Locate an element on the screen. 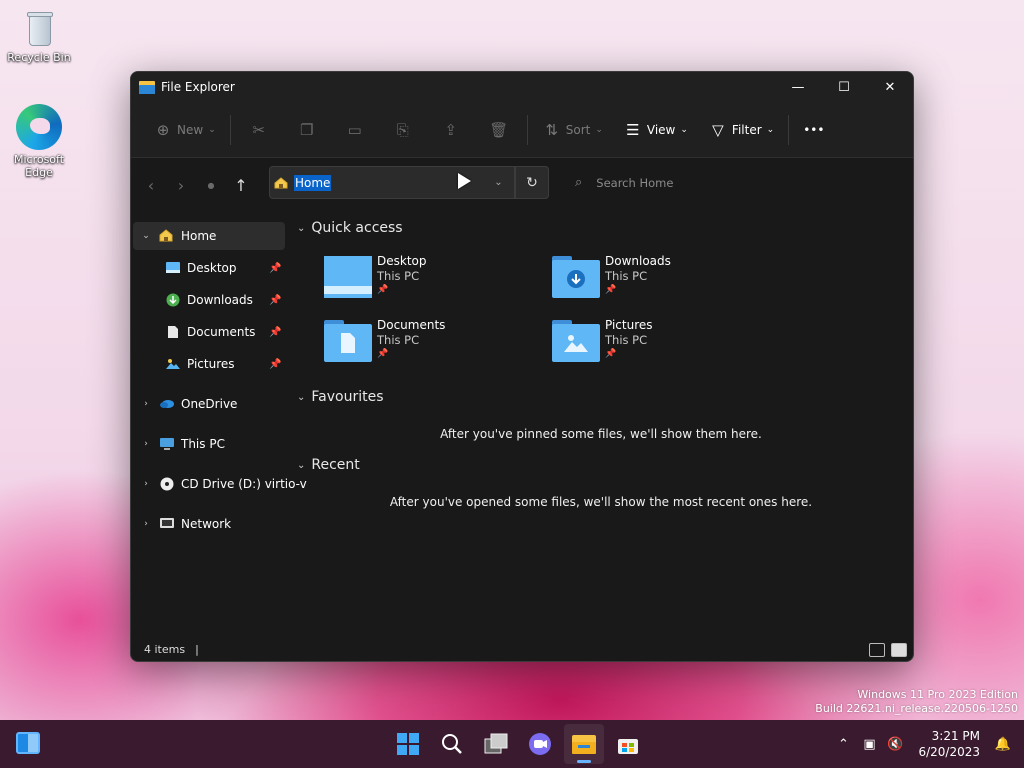 The height and width of the screenshot is (768, 1024). clock-time: 3:21 PM is located at coordinates (955, 736).